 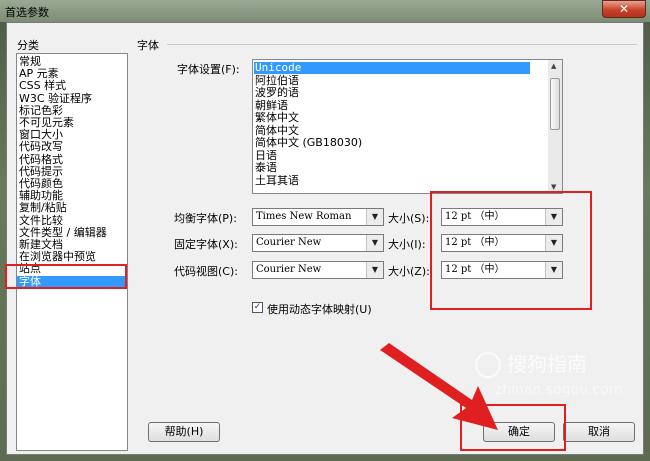 I want to click on watermark: 搜狗指南 zhinan.sogou.com, so click(x=557, y=380).